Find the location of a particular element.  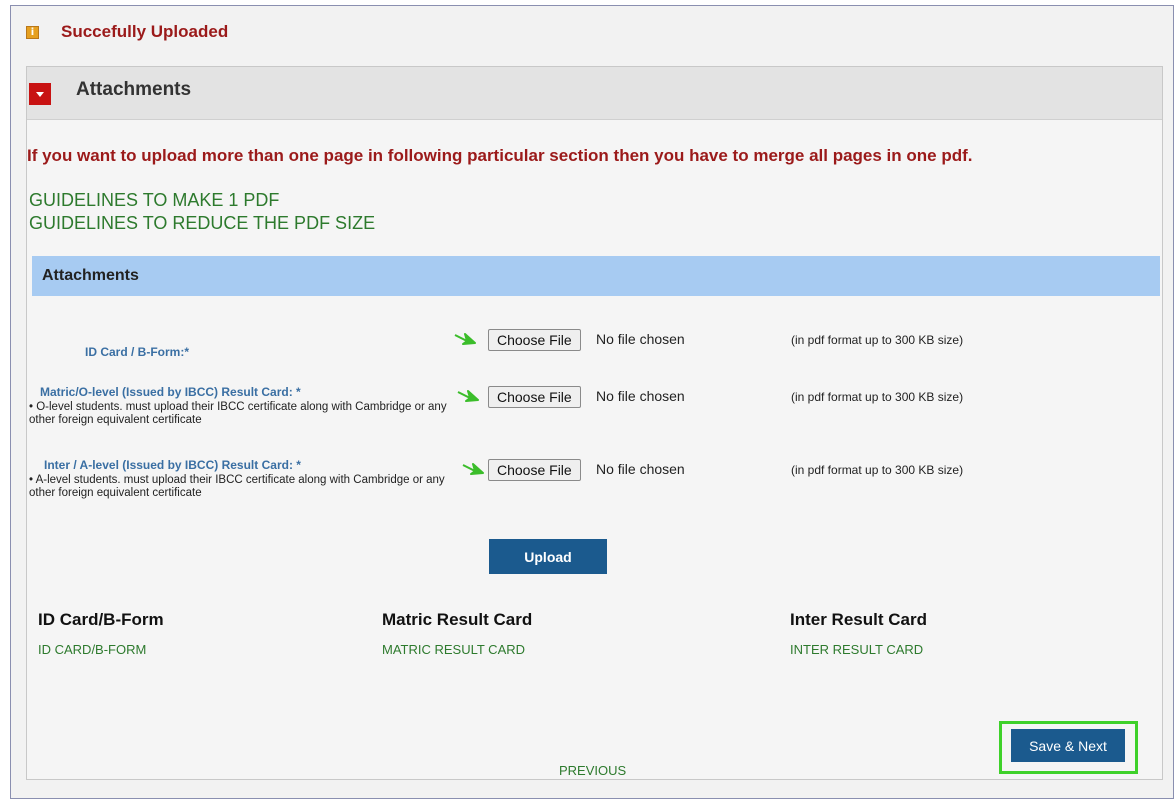

id-card-file-status: No file chosen is located at coordinates (640, 339).